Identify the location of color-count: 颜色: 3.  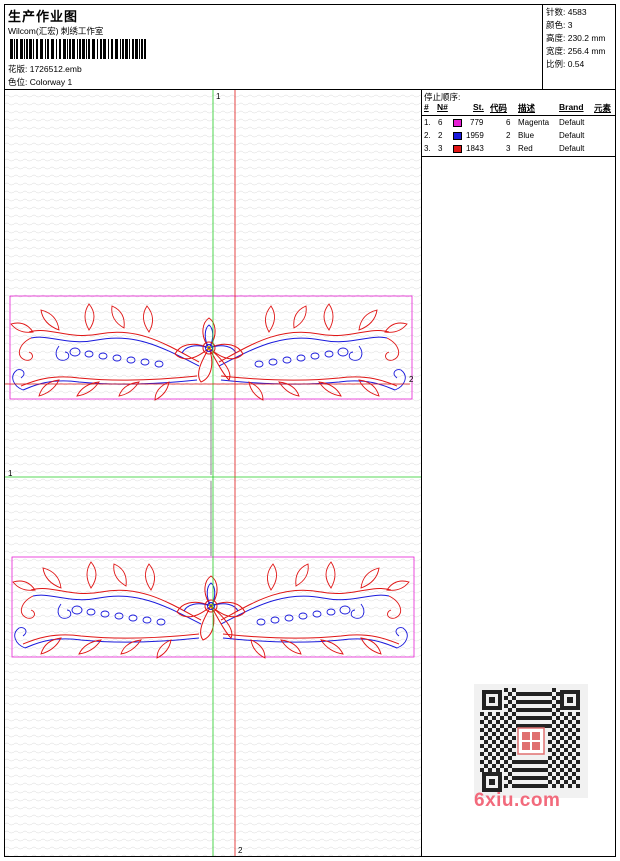
(559, 25).